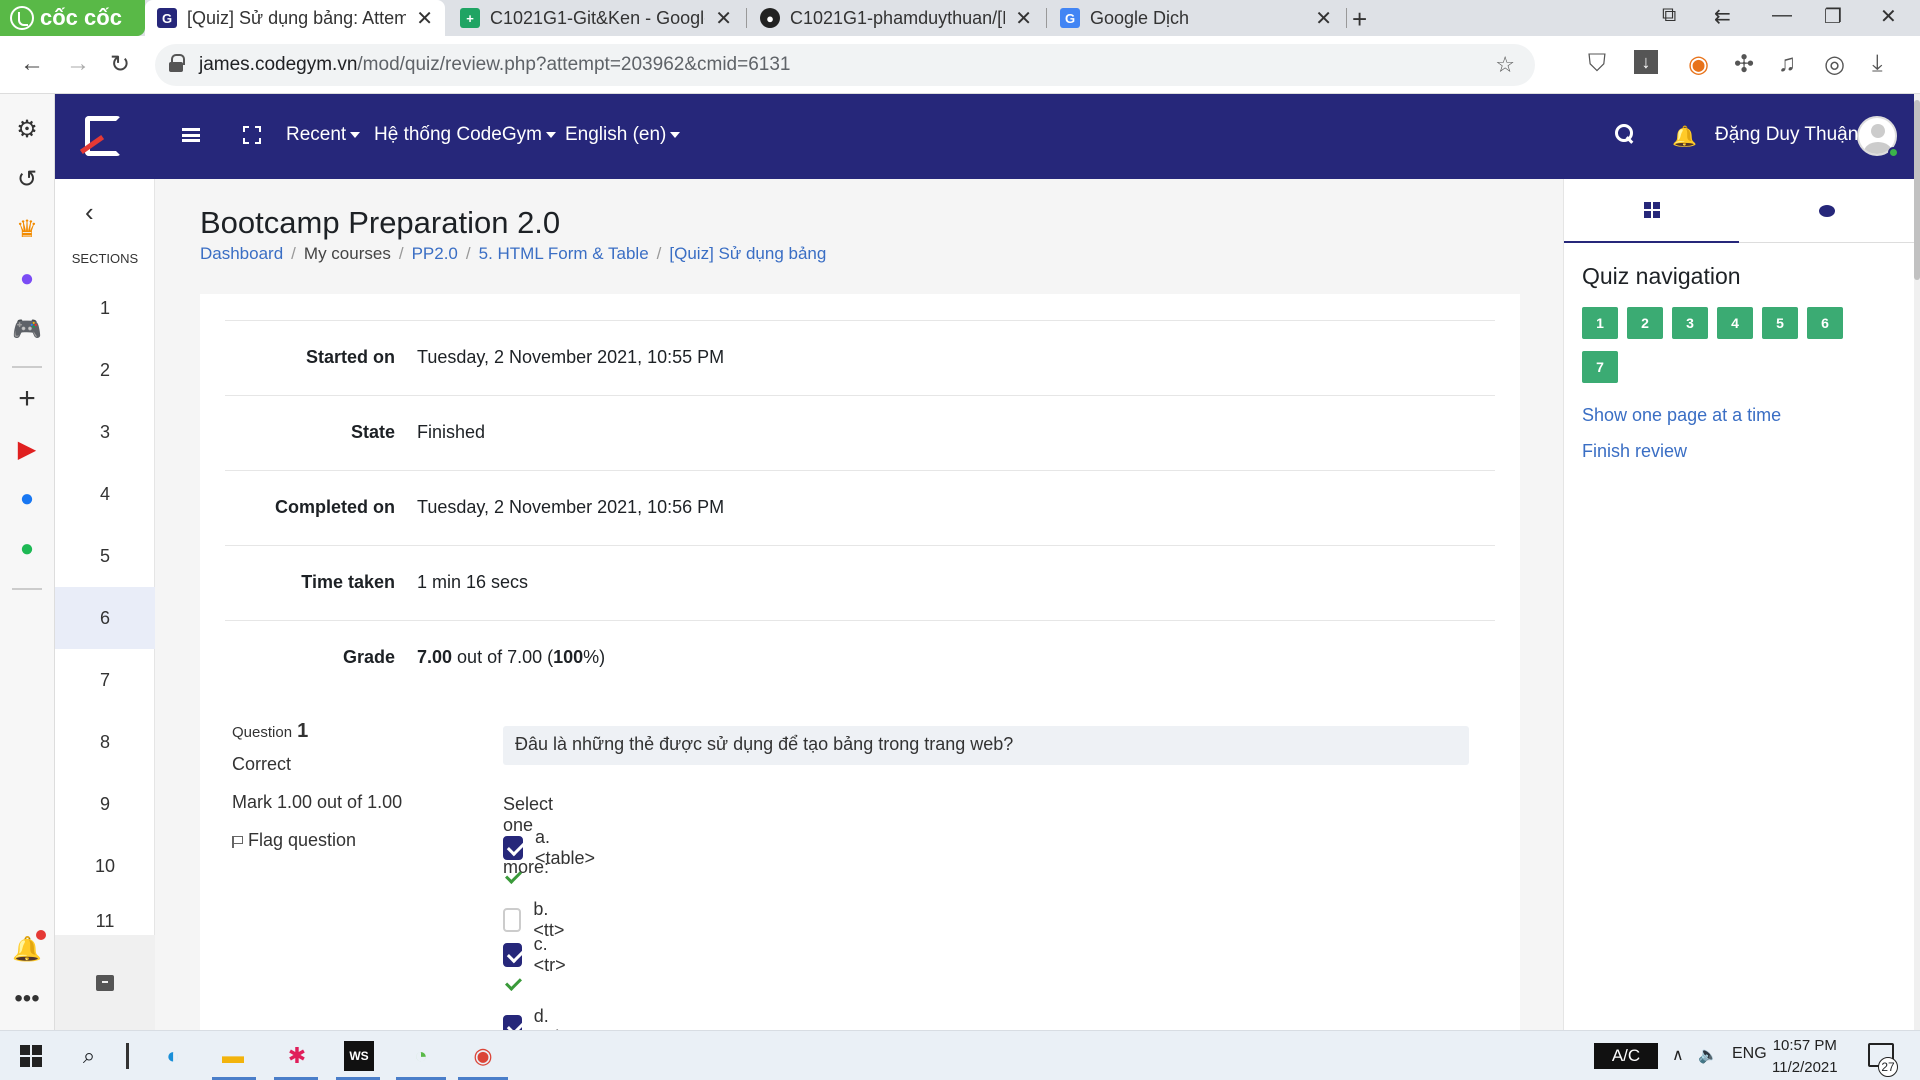 This screenshot has height=1080, width=1920. What do you see at coordinates (1690, 323) in the screenshot?
I see `quiz-nav-button: 3` at bounding box center [1690, 323].